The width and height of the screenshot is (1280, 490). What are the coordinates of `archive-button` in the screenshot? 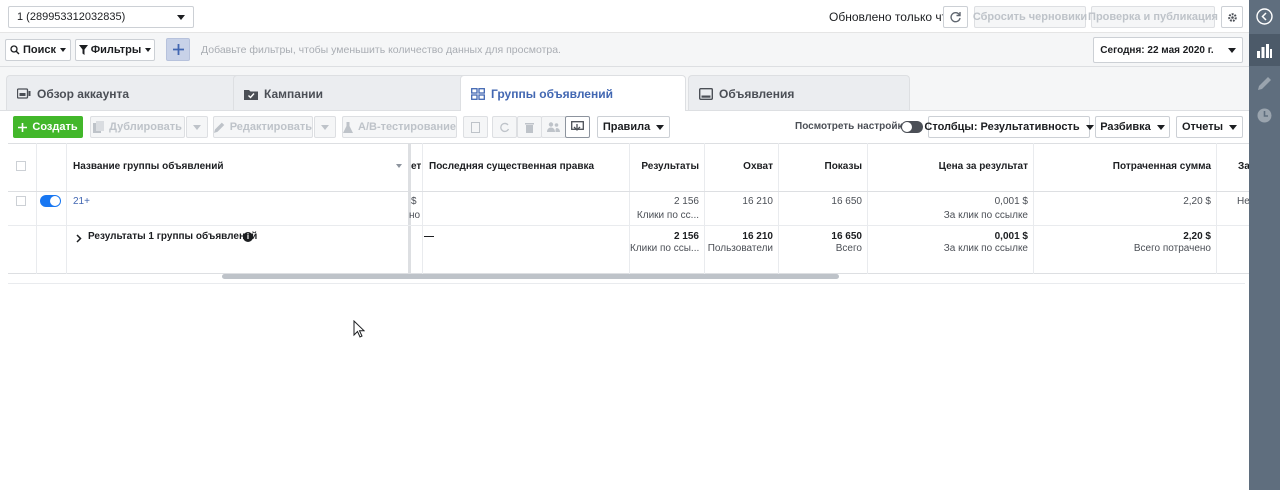 It's located at (475, 127).